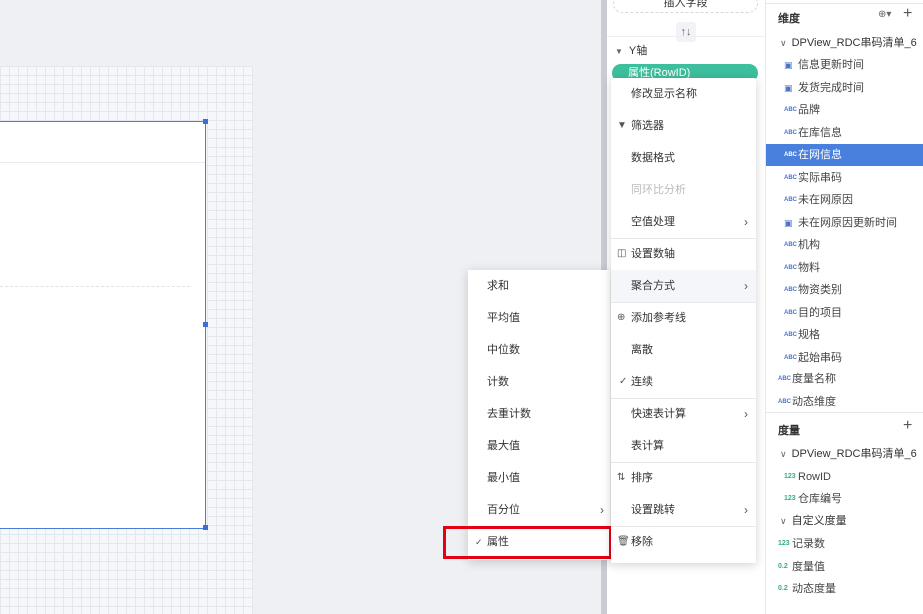 The height and width of the screenshot is (614, 923). Describe the element at coordinates (653, 286) in the screenshot. I see `menu-item-label: 聚合方式` at that location.